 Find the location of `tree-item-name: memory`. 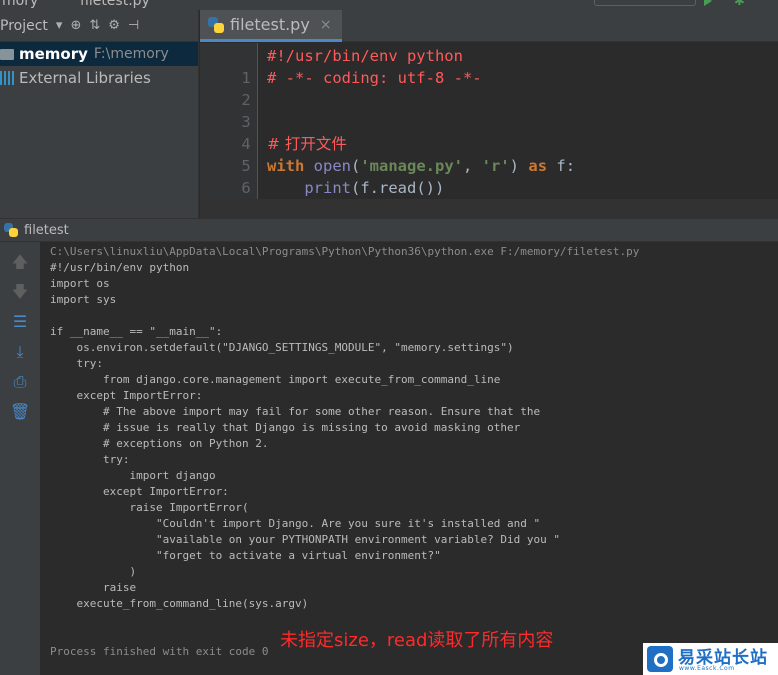

tree-item-name: memory is located at coordinates (53, 54).